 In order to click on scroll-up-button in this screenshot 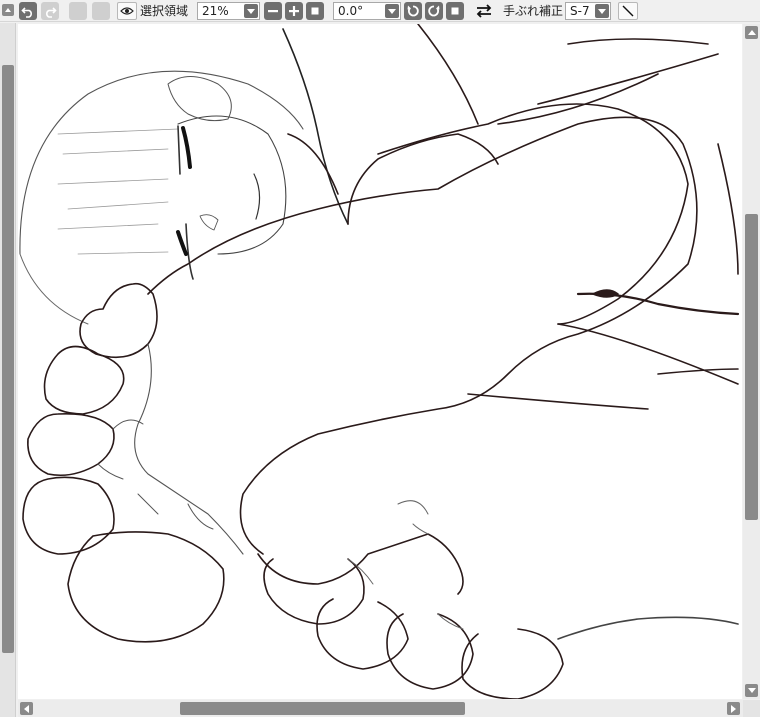, I will do `click(751, 32)`.